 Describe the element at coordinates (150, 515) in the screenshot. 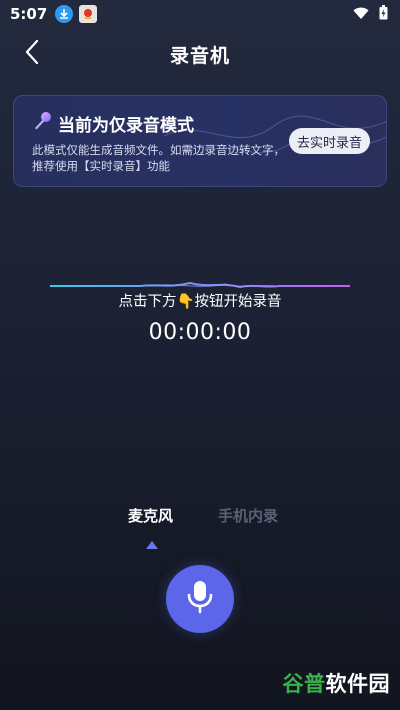

I see `tab-microphone: 麦克风` at that location.